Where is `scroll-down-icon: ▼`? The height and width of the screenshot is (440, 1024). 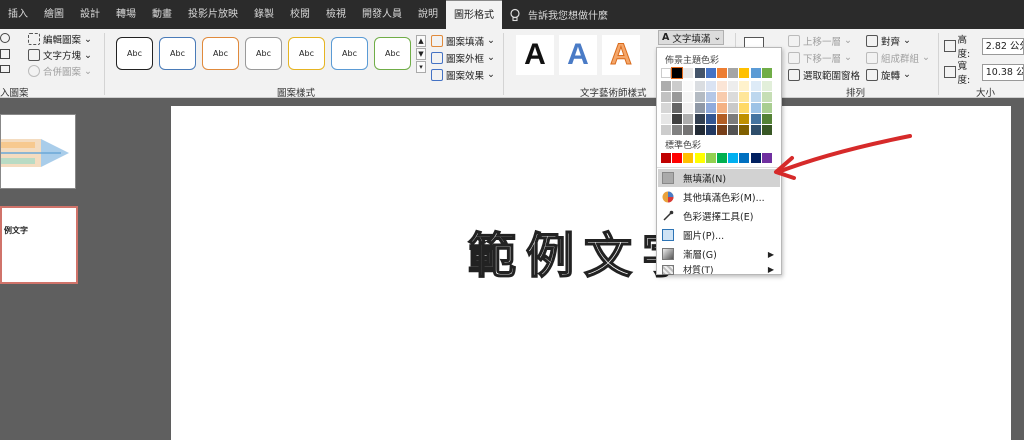
scroll-down-icon: ▼ is located at coordinates (421, 54).